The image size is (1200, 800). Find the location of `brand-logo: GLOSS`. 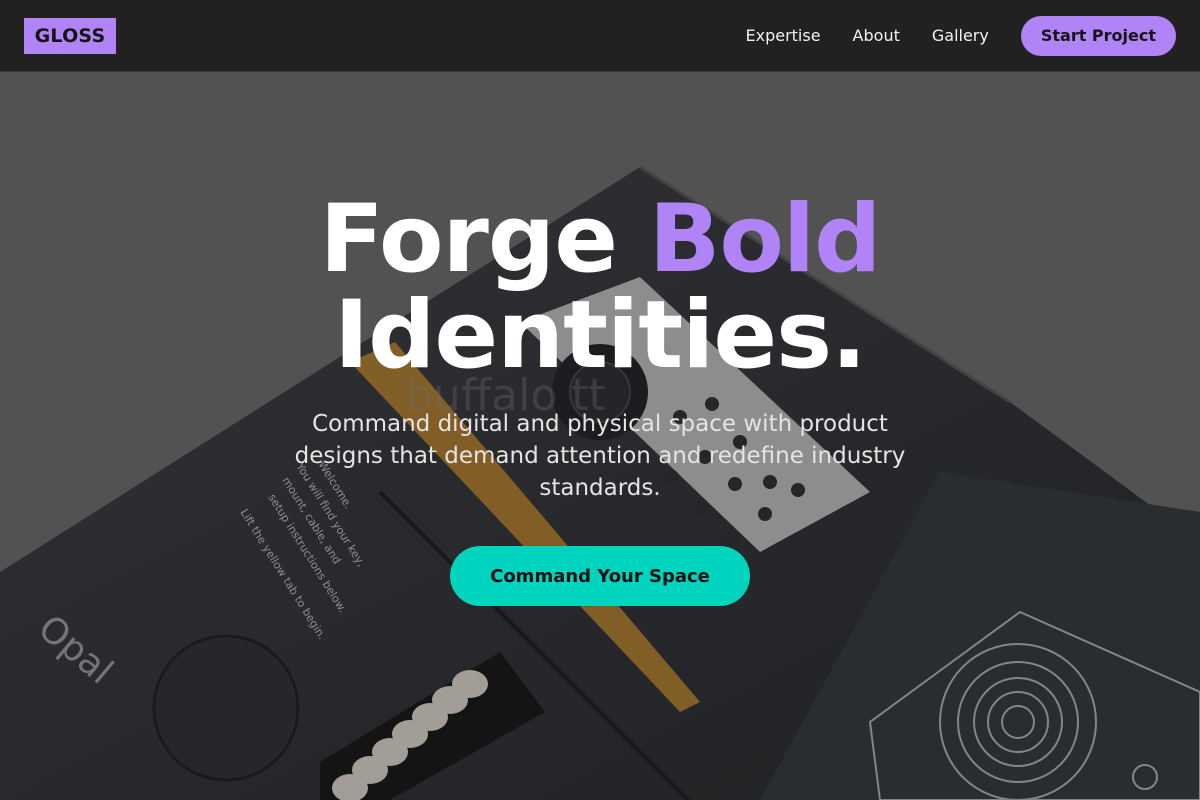

brand-logo: GLOSS is located at coordinates (70, 36).